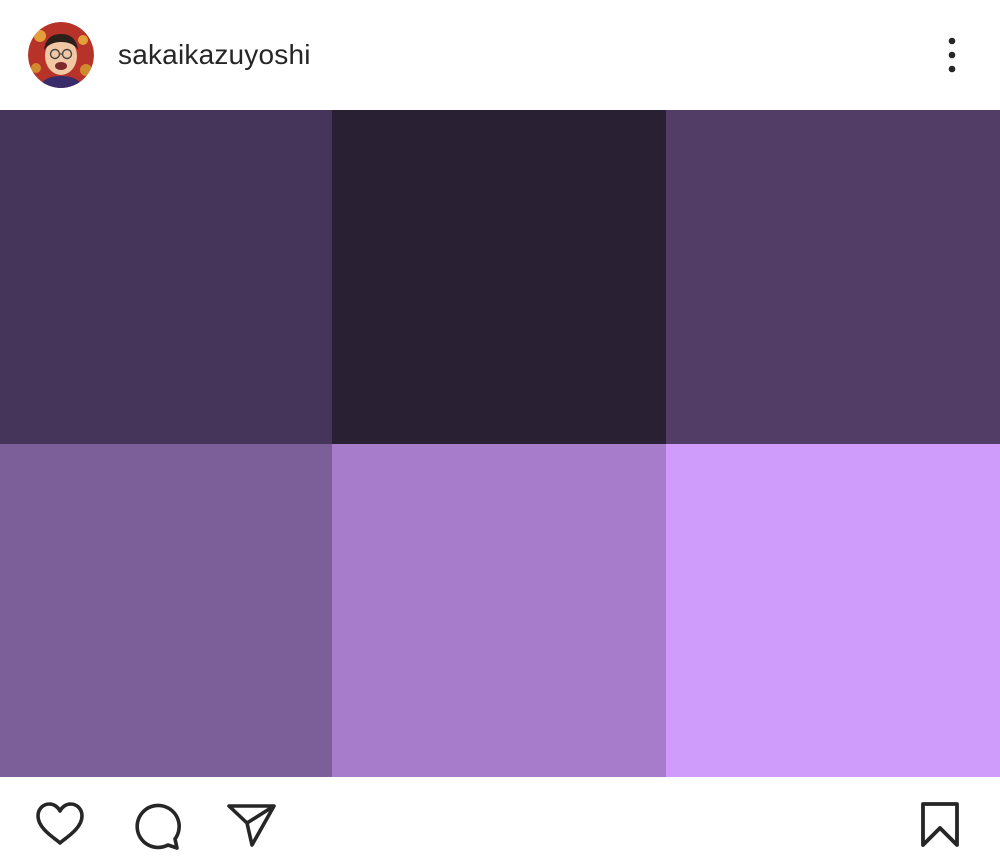 The height and width of the screenshot is (864, 1000). I want to click on post-actions-bar, so click(500, 820).